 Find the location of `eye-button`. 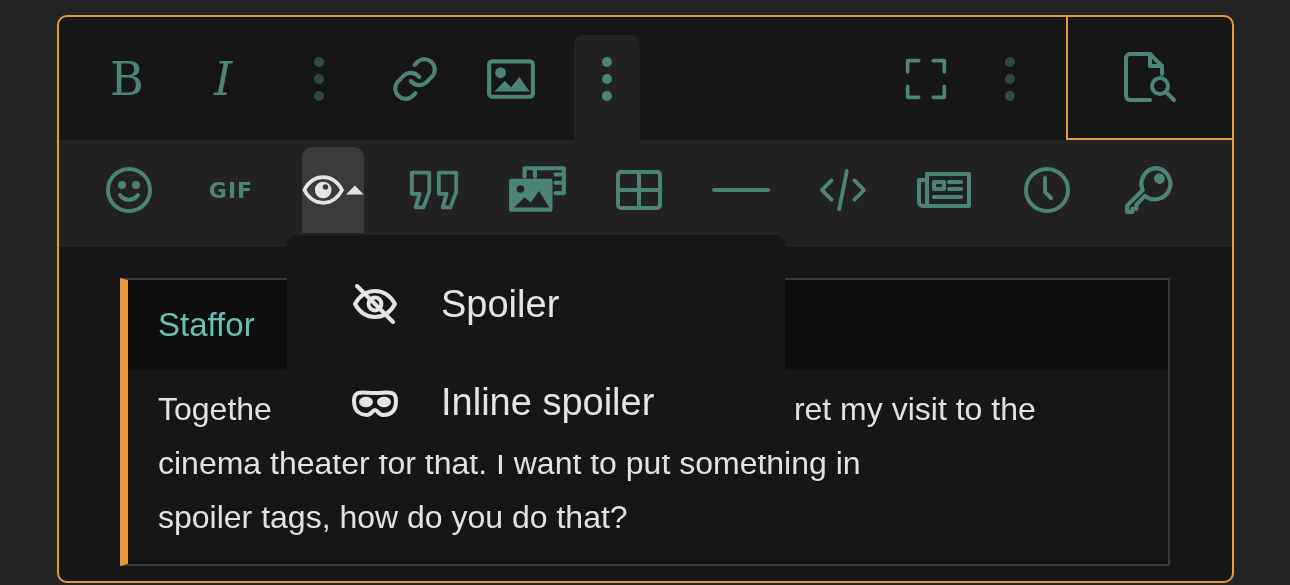

eye-button is located at coordinates (333, 190).